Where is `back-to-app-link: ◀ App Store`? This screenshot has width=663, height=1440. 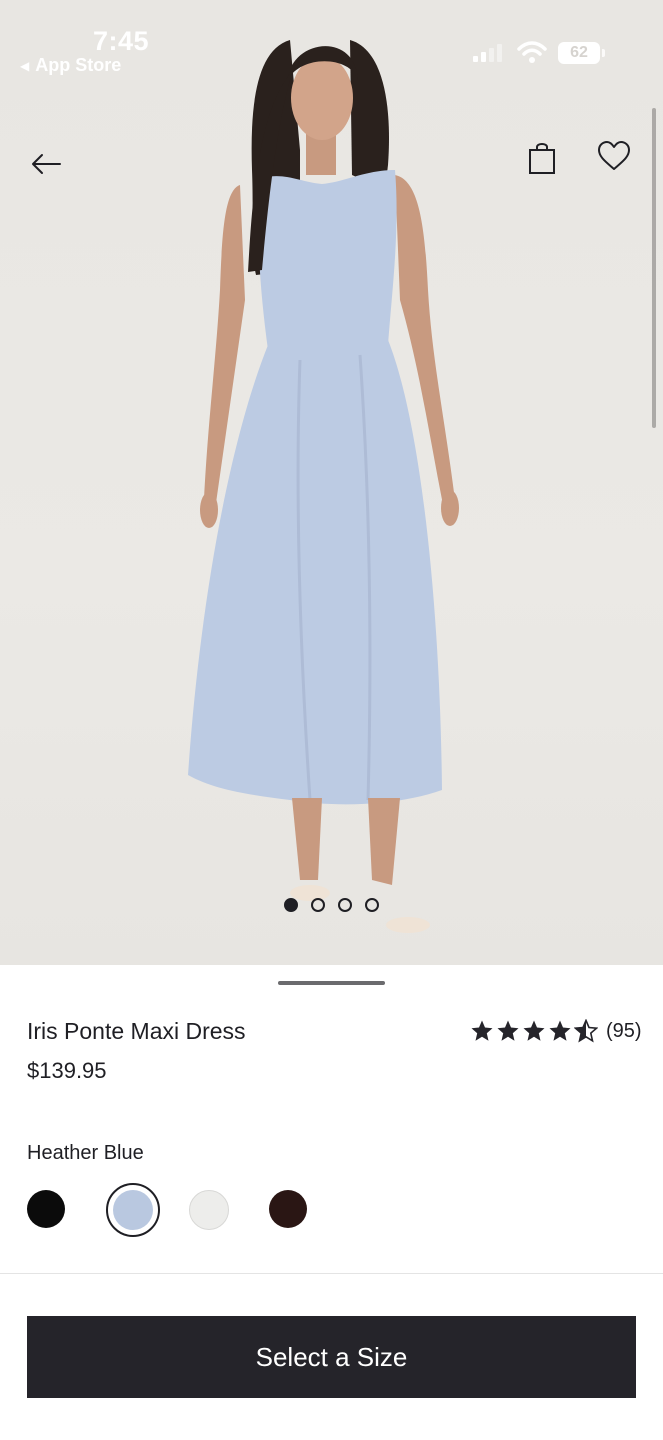 back-to-app-link: ◀ App Store is located at coordinates (70, 65).